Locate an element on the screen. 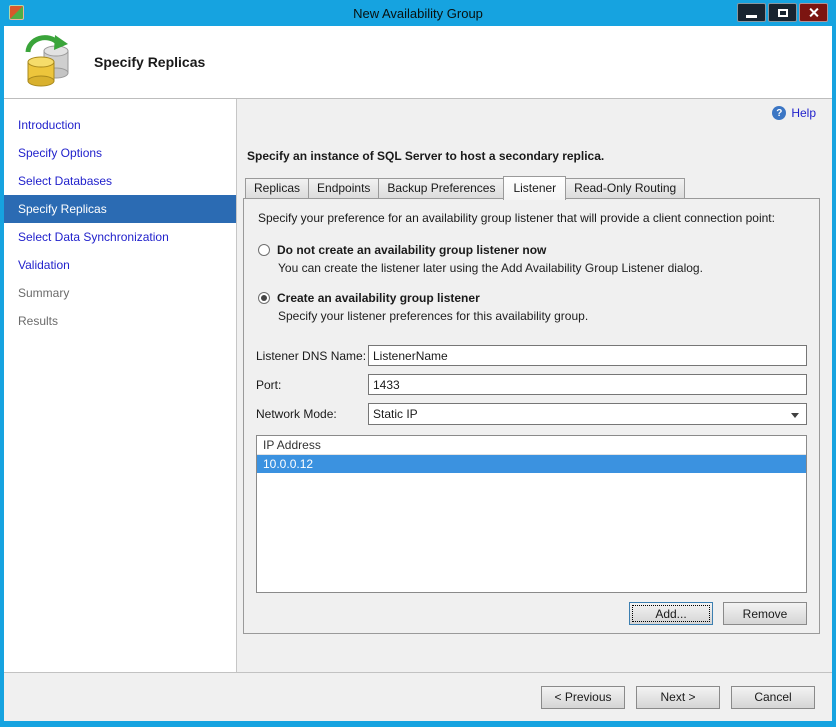 This screenshot has height=727, width=836. sidebar-item-validation: Validation is located at coordinates (120, 265).